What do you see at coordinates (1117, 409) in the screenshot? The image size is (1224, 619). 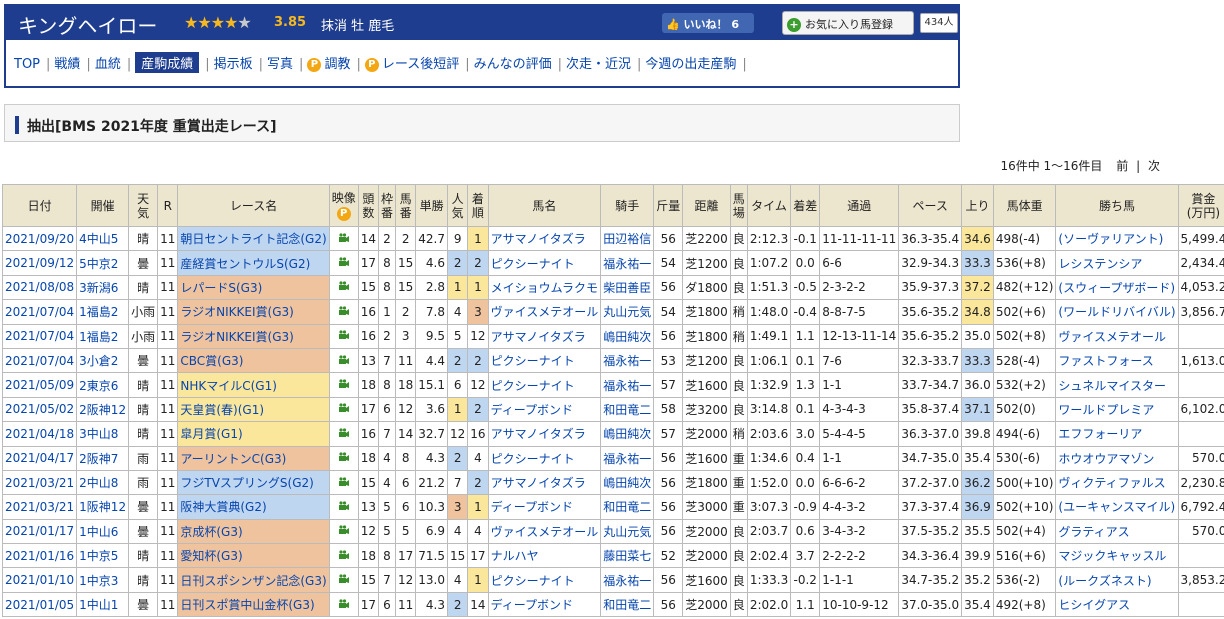 I see `table-cell: ワールドプレミア` at bounding box center [1117, 409].